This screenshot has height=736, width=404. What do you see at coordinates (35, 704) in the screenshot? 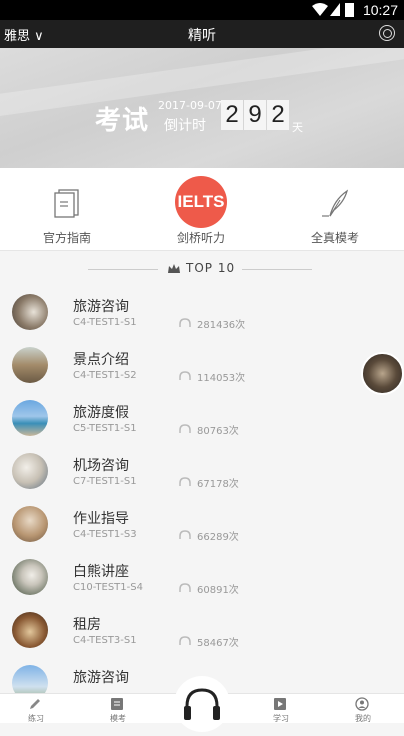
I see `pencil-icon` at bounding box center [35, 704].